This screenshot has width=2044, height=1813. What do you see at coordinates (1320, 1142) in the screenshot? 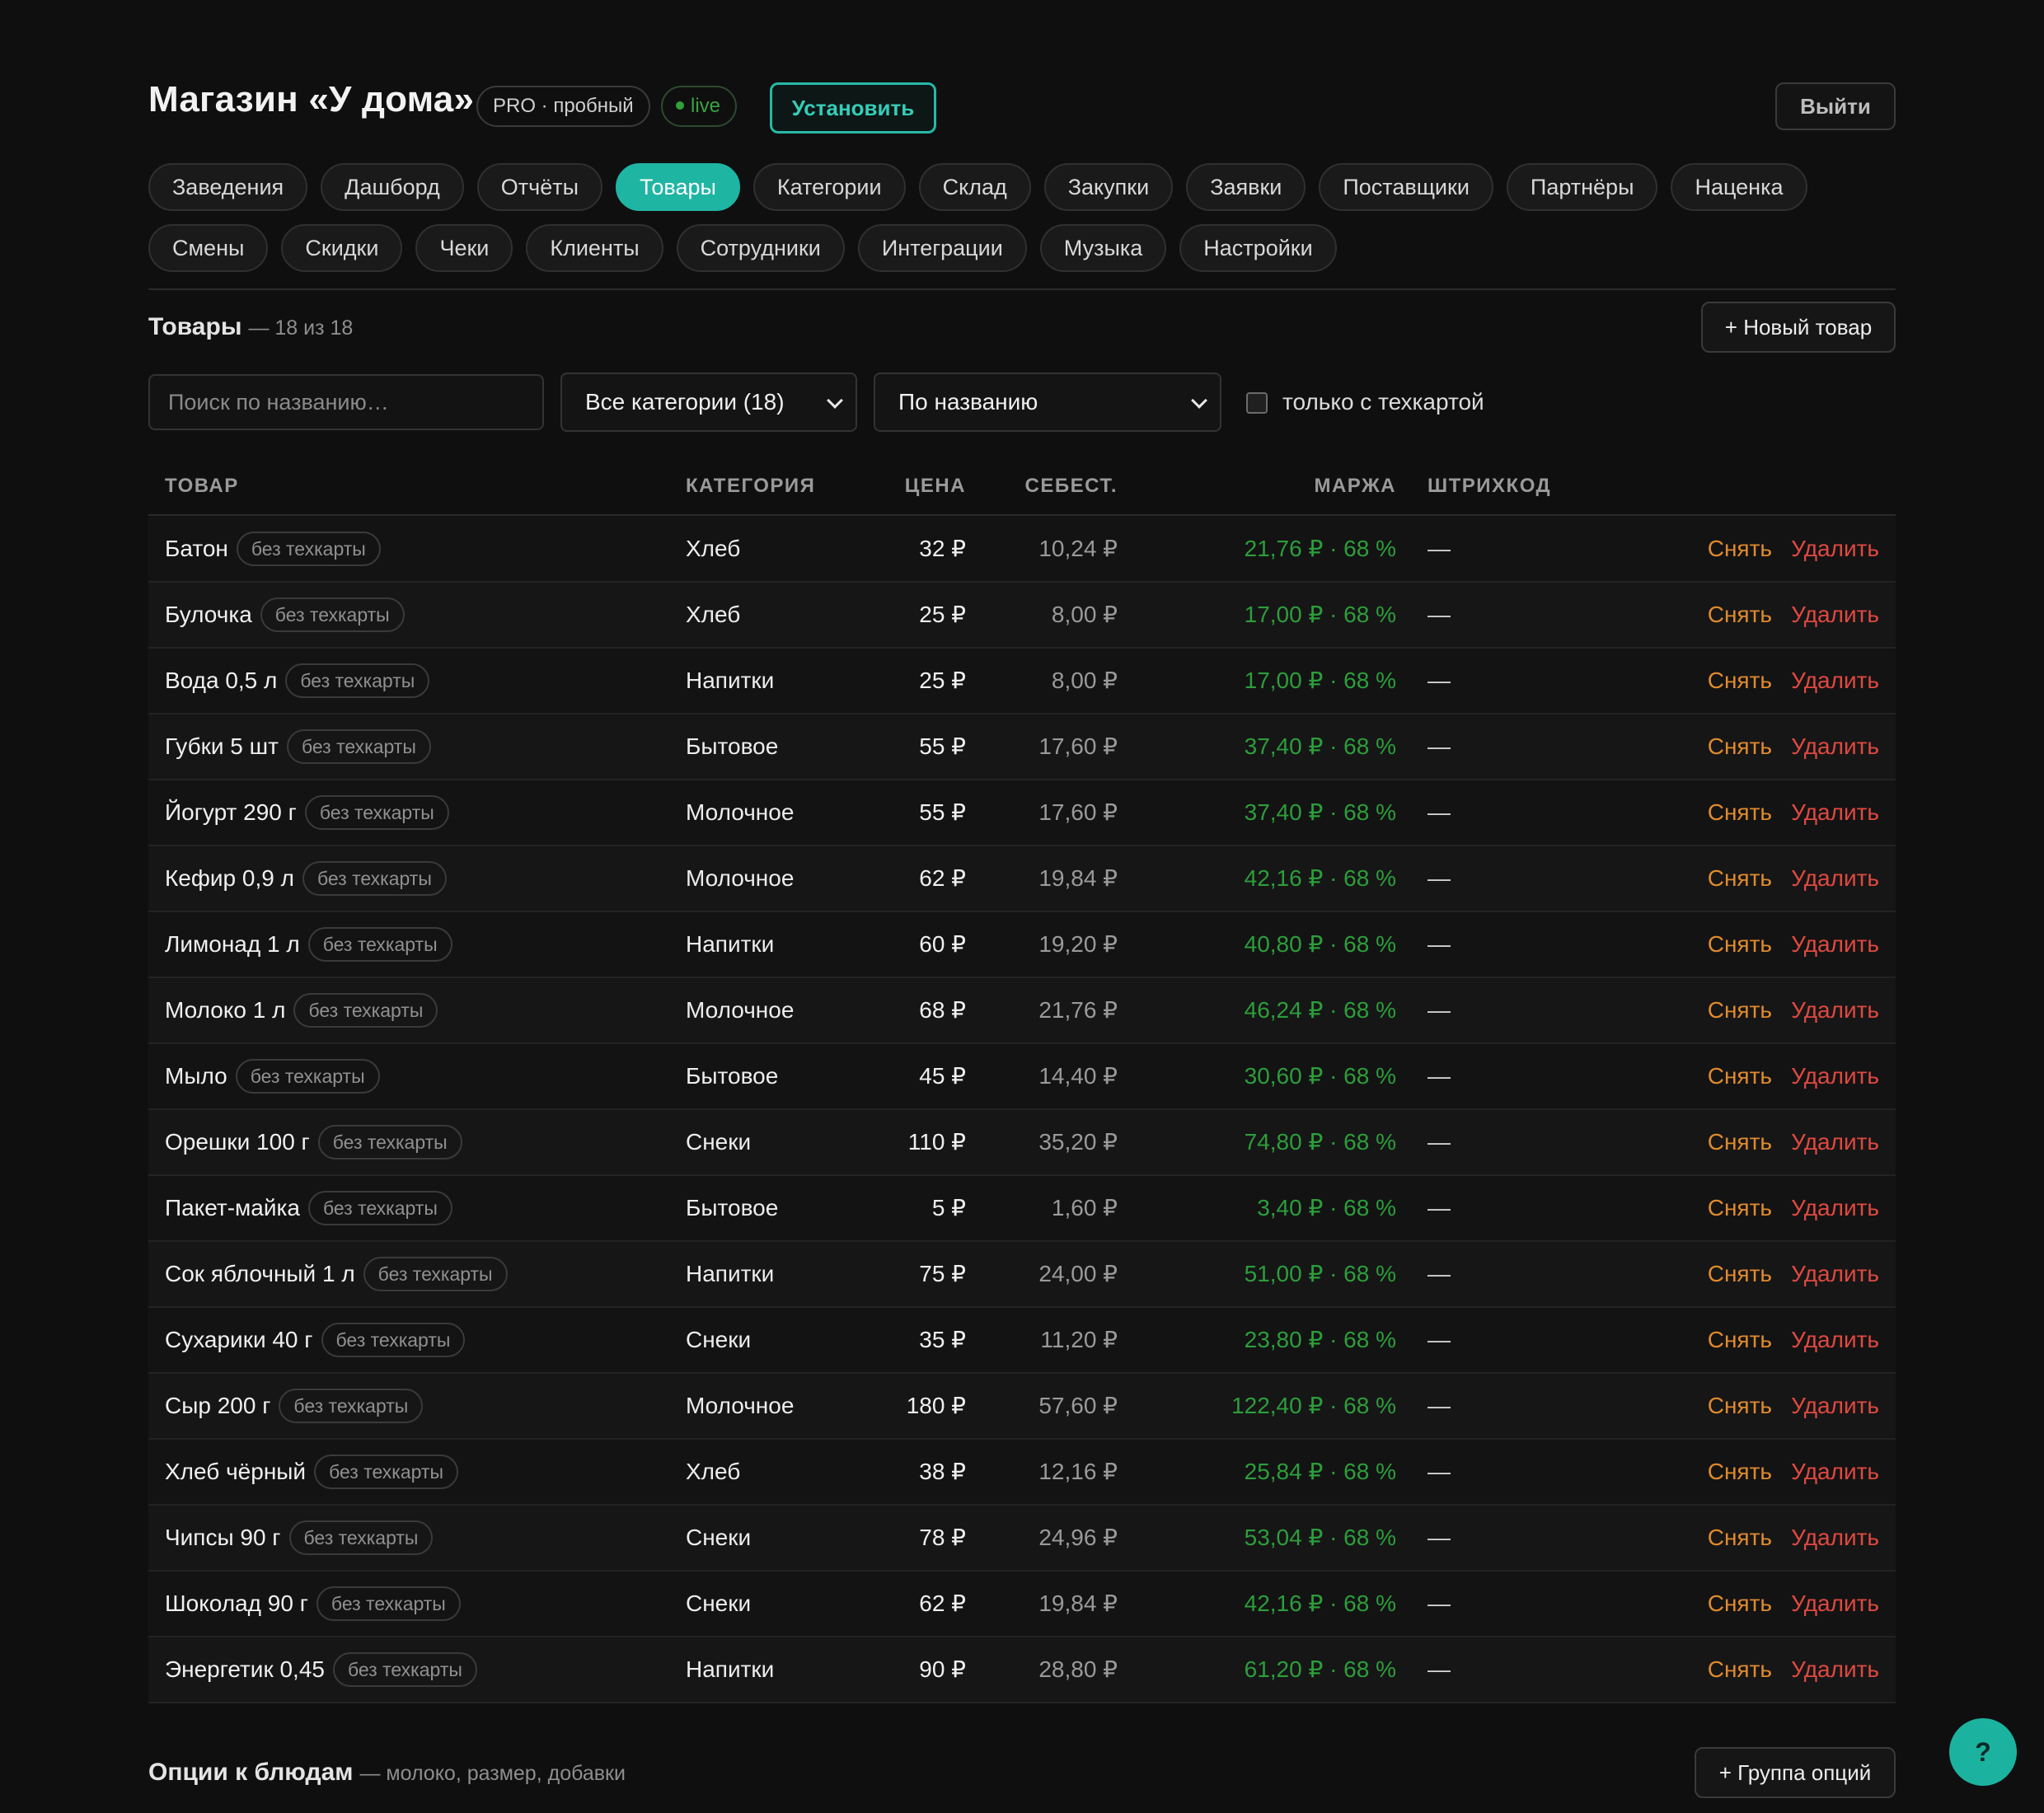
I see `product-margin: 74,80 ₽ · 68 %` at bounding box center [1320, 1142].